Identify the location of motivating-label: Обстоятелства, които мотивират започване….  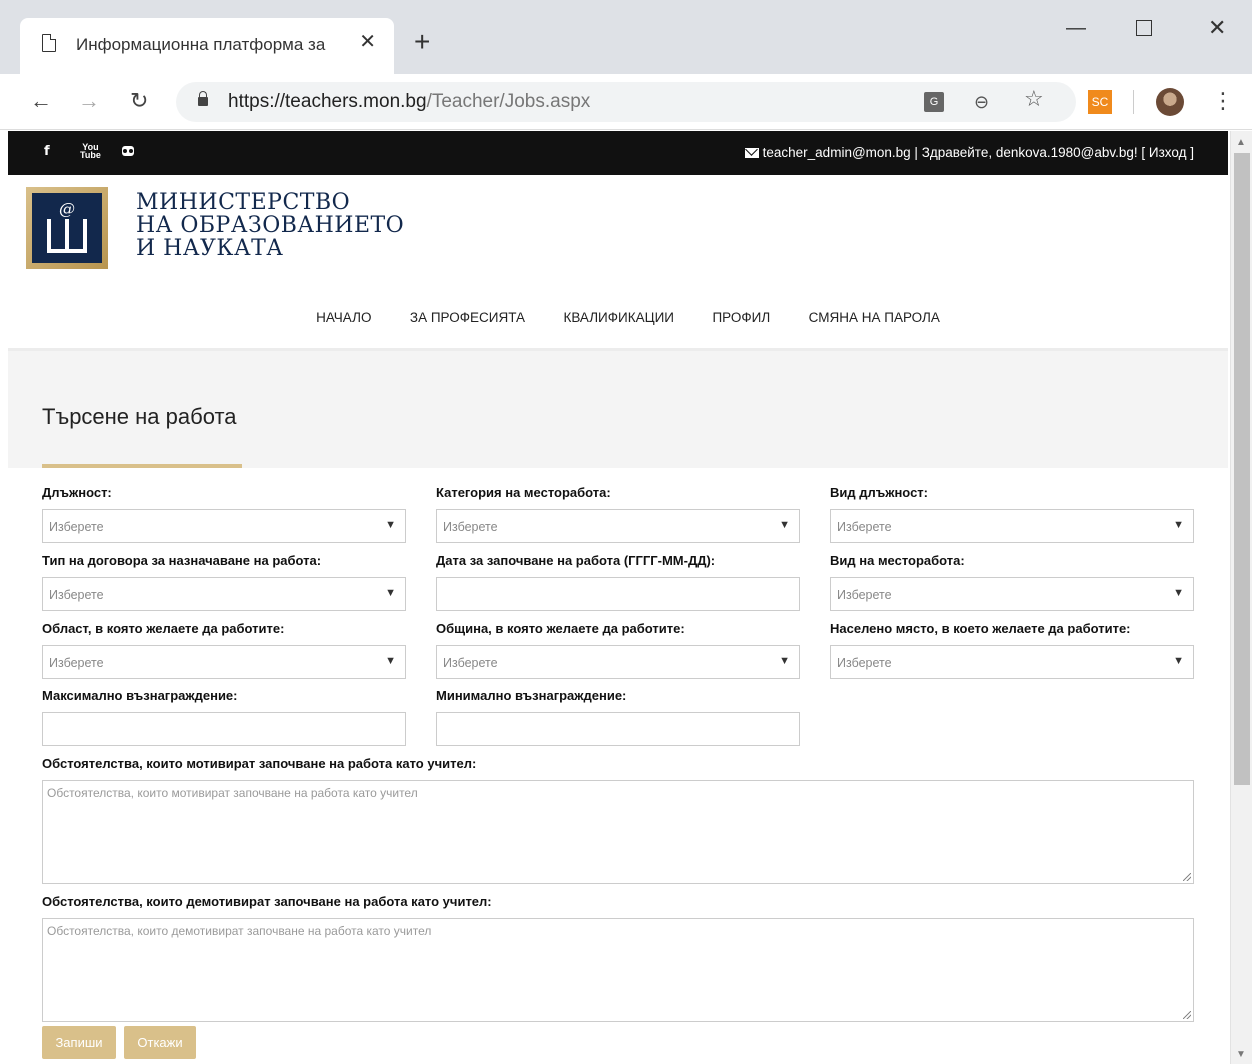
(259, 763).